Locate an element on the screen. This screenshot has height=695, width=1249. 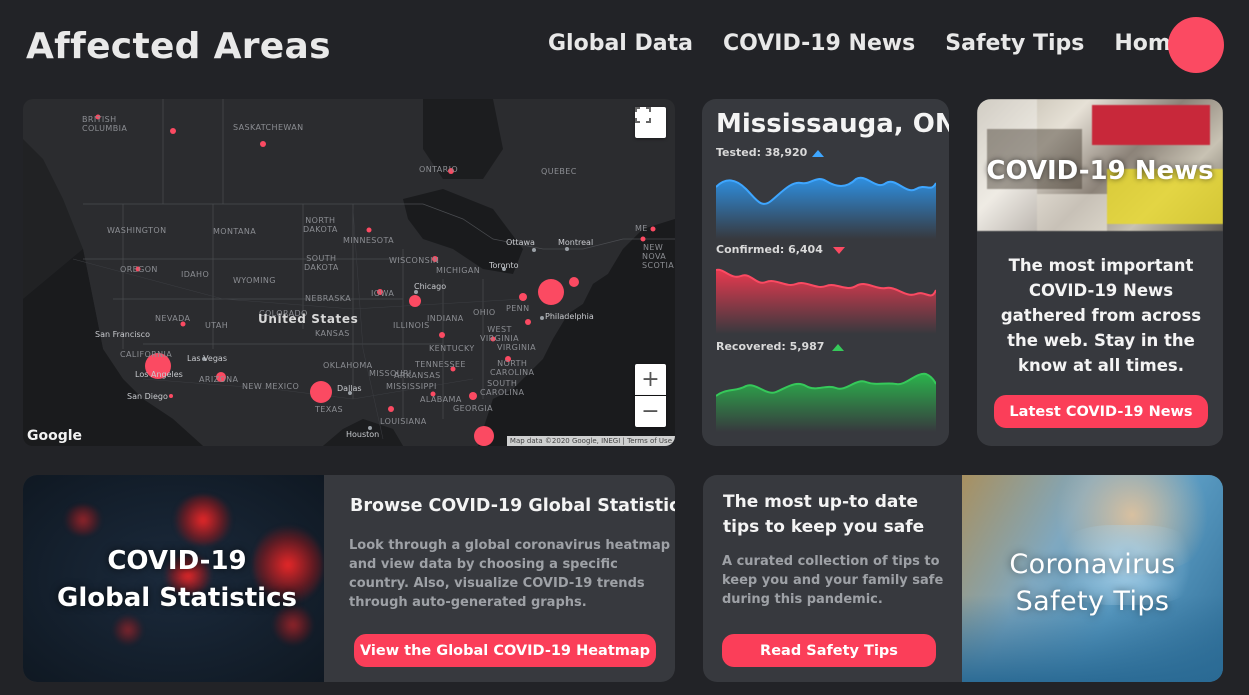
fullscreen-icon is located at coordinates (643, 115).